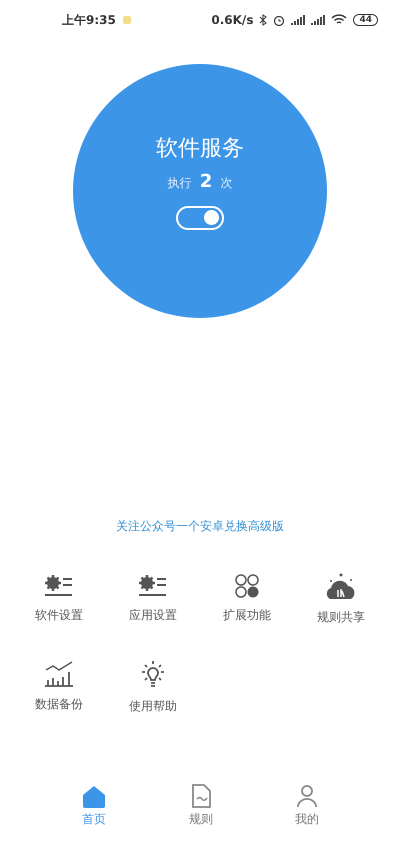  What do you see at coordinates (341, 587) in the screenshot?
I see `cloud-chart-icon` at bounding box center [341, 587].